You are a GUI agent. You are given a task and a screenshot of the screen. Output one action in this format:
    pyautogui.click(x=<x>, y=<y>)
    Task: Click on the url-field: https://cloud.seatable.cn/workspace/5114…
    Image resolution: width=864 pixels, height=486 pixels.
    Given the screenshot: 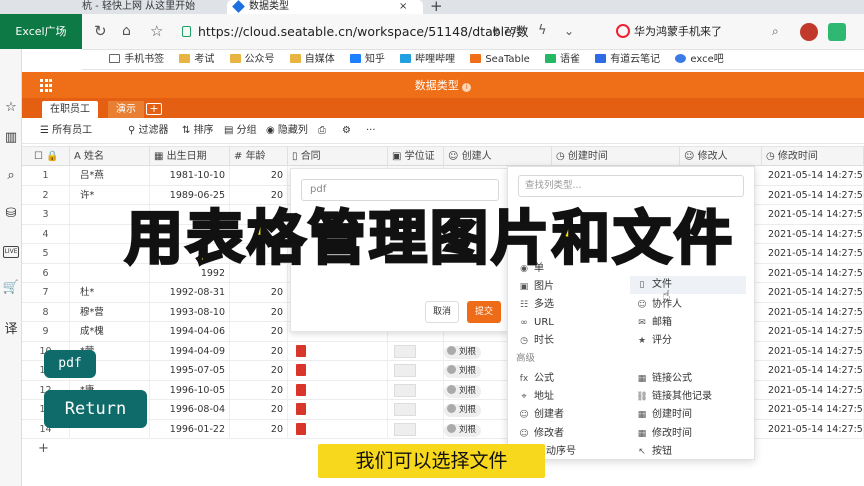 What is the action you would take?
    pyautogui.click(x=408, y=32)
    